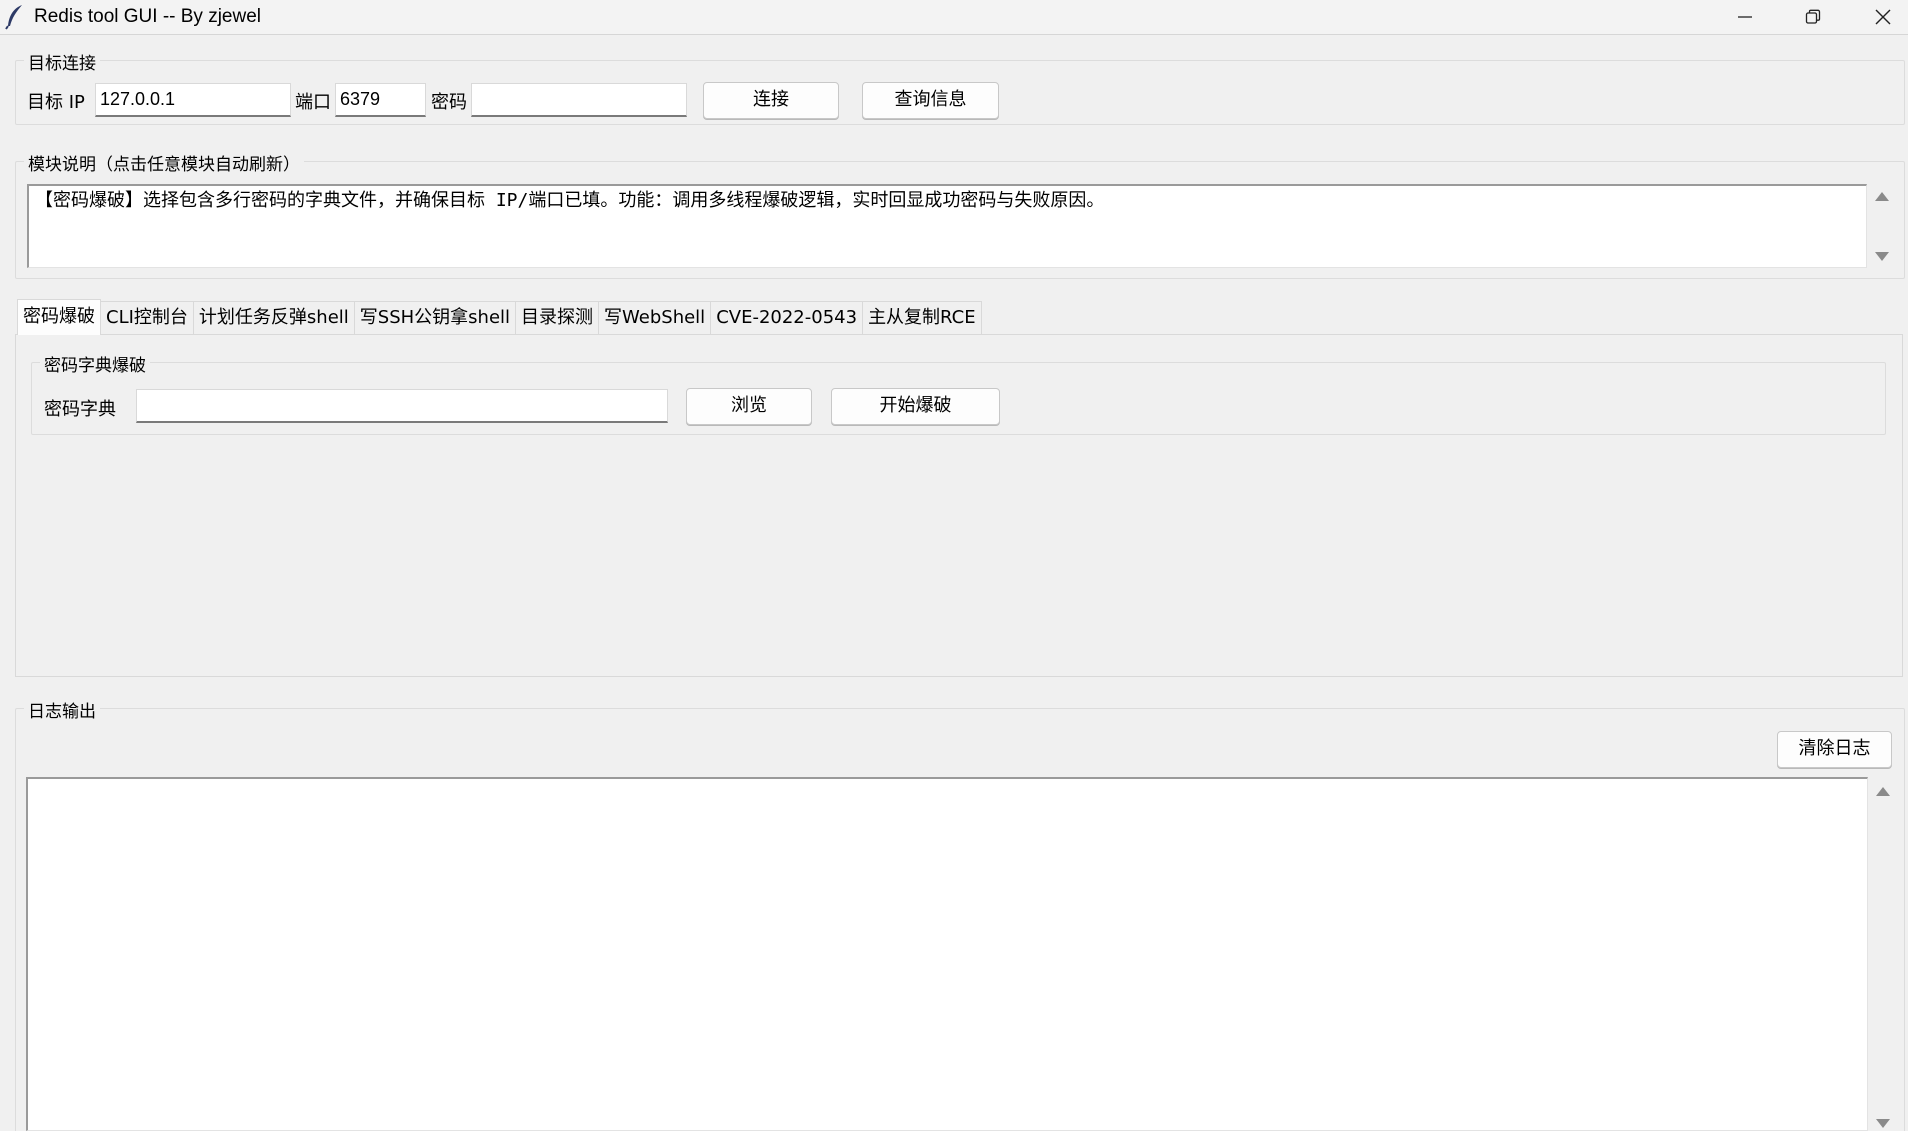 The height and width of the screenshot is (1131, 1908). Describe the element at coordinates (557, 318) in the screenshot. I see `tab-dir-probe: 目录探测` at that location.